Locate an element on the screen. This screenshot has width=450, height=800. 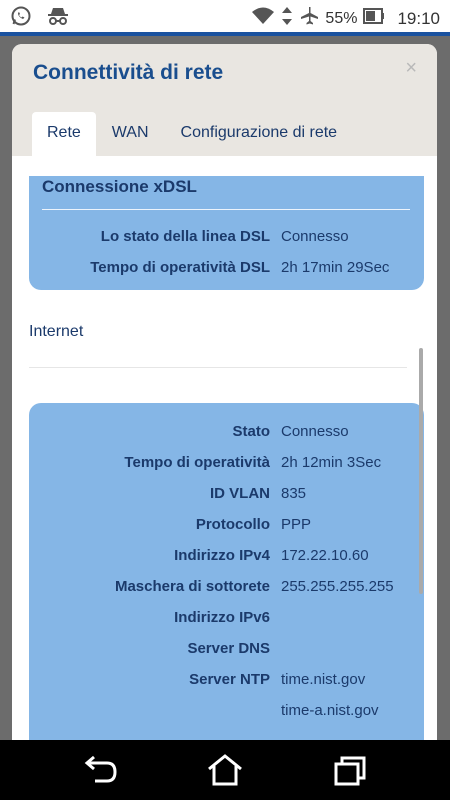
internet-section-label: Internet is located at coordinates (56, 331).